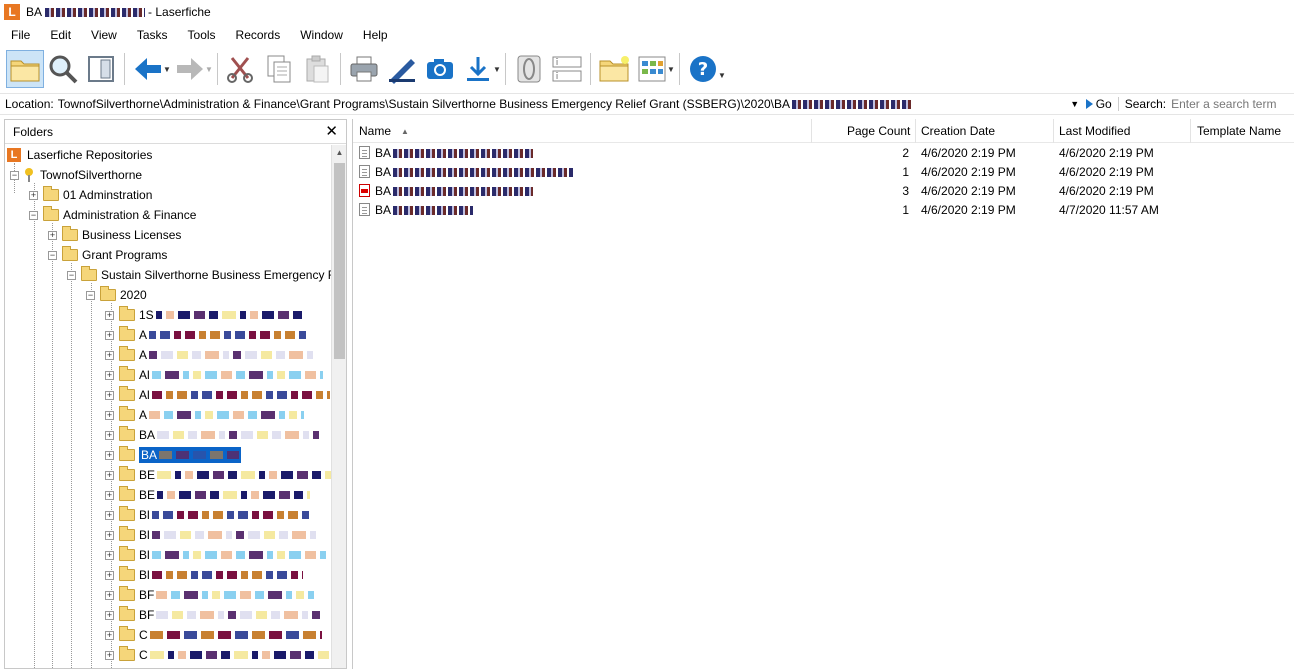 This screenshot has width=1294, height=669. Describe the element at coordinates (19, 35) in the screenshot. I see `menu-file: File` at that location.